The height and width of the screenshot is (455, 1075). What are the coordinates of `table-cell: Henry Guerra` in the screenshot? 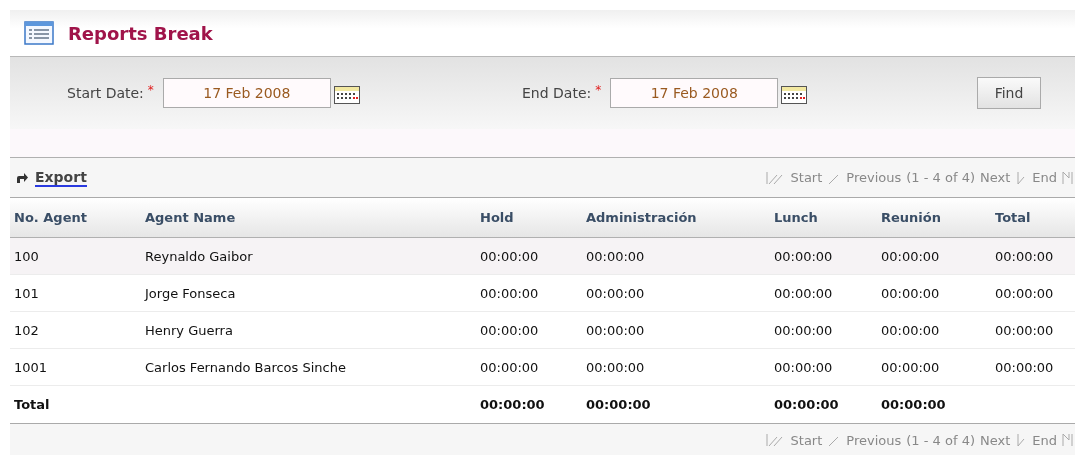 It's located at (312, 330).